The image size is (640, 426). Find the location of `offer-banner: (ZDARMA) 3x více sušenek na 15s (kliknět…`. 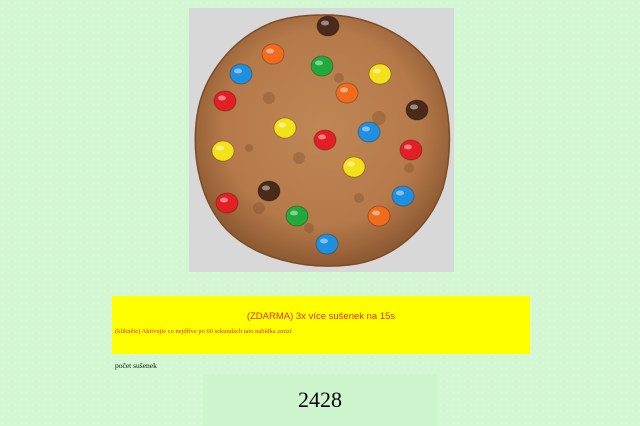

offer-banner: (ZDARMA) 3x více sušenek na 15s (kliknět… is located at coordinates (321, 325).